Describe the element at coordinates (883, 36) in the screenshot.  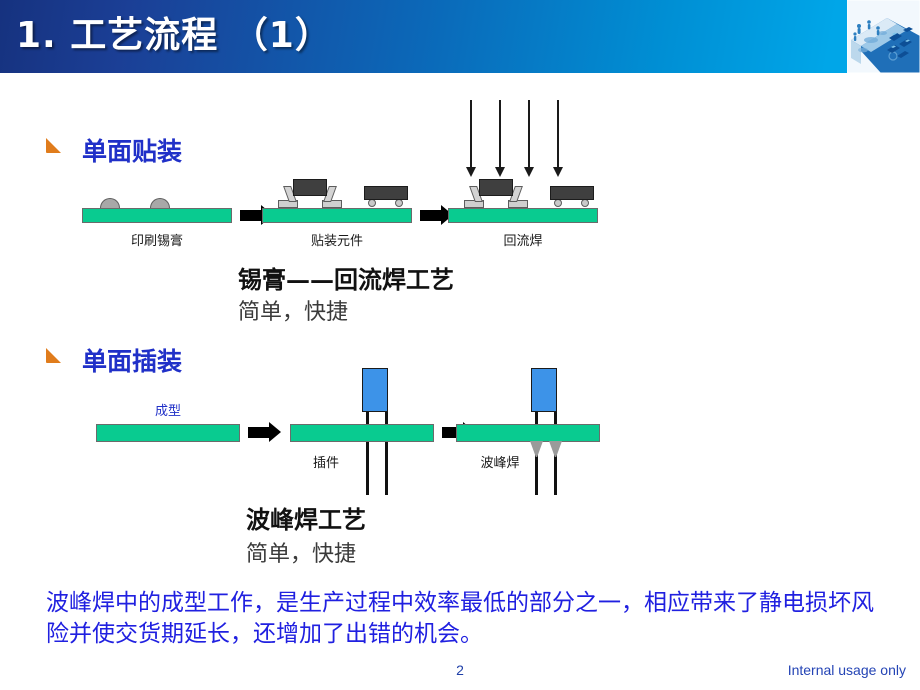
I see `pcb-isometric-illustration-icon` at that location.